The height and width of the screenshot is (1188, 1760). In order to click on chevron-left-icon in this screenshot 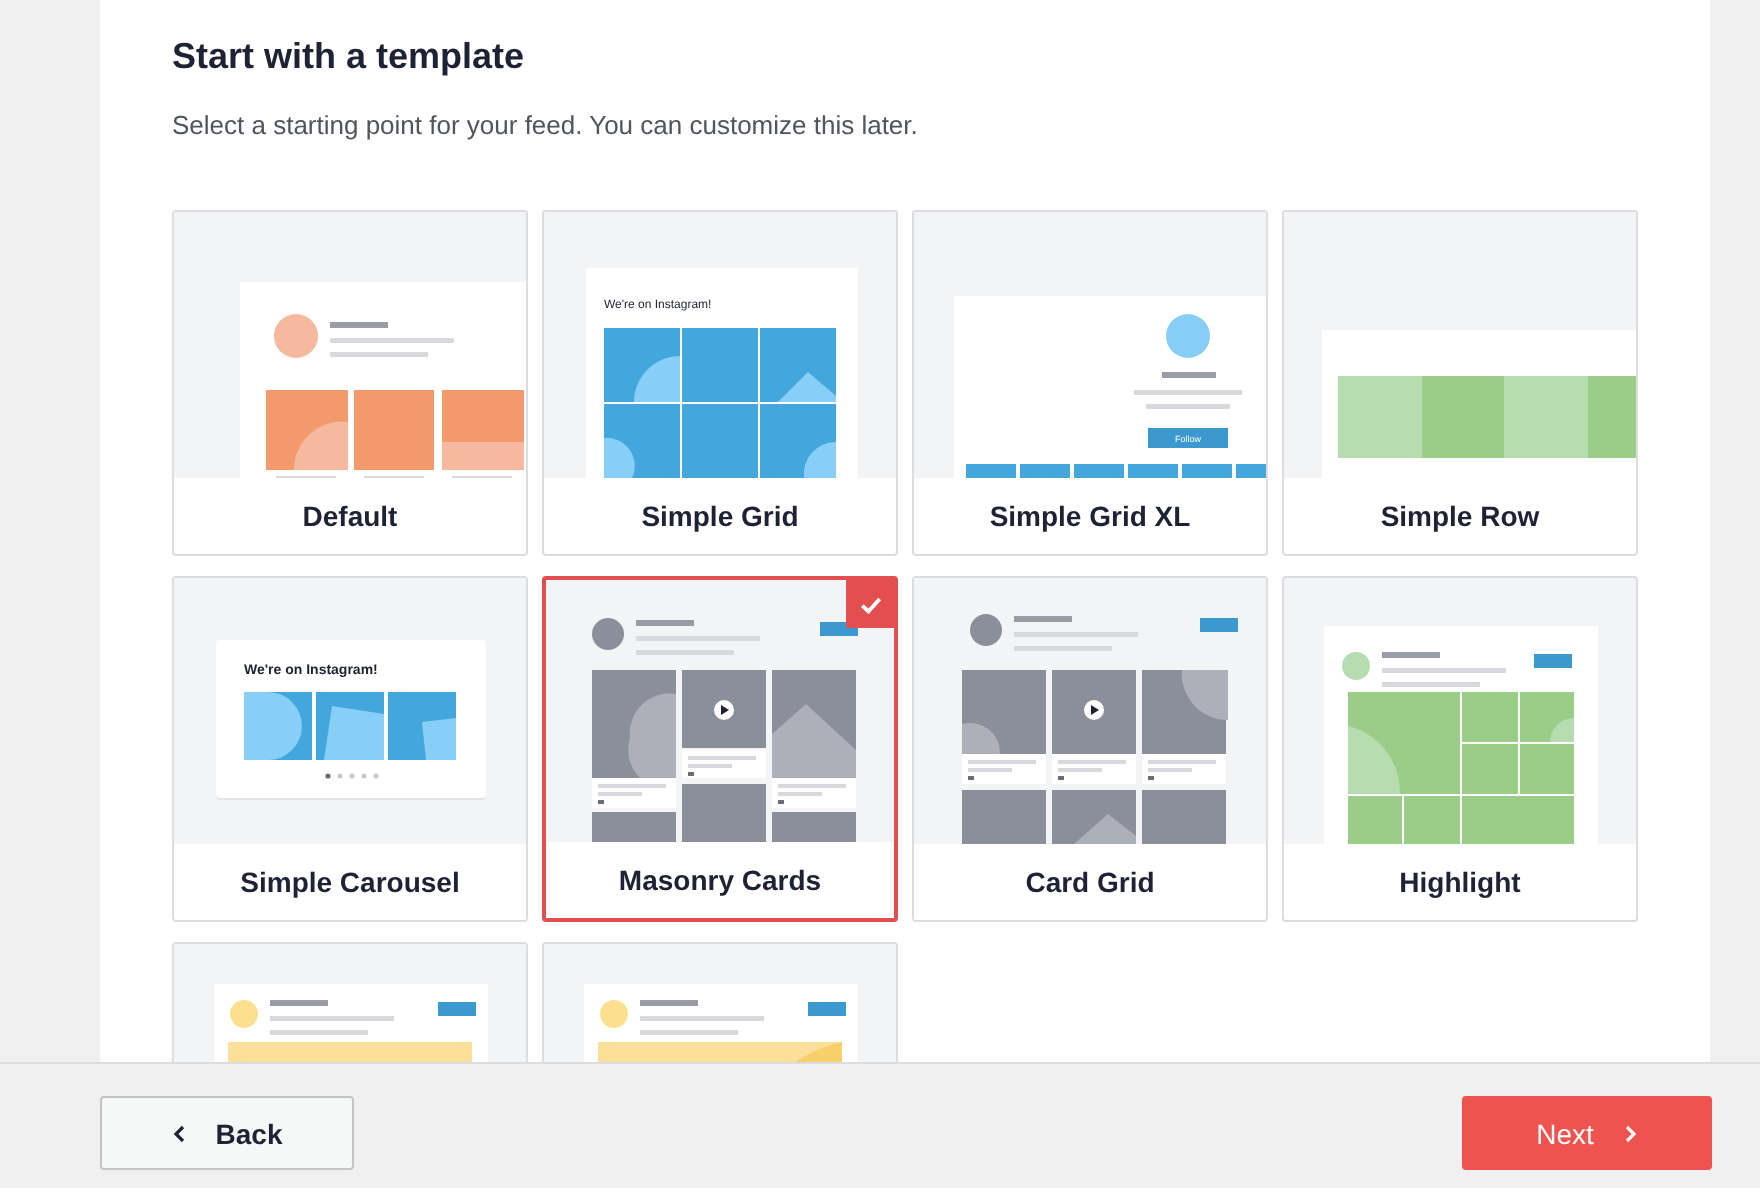, I will do `click(179, 1133)`.